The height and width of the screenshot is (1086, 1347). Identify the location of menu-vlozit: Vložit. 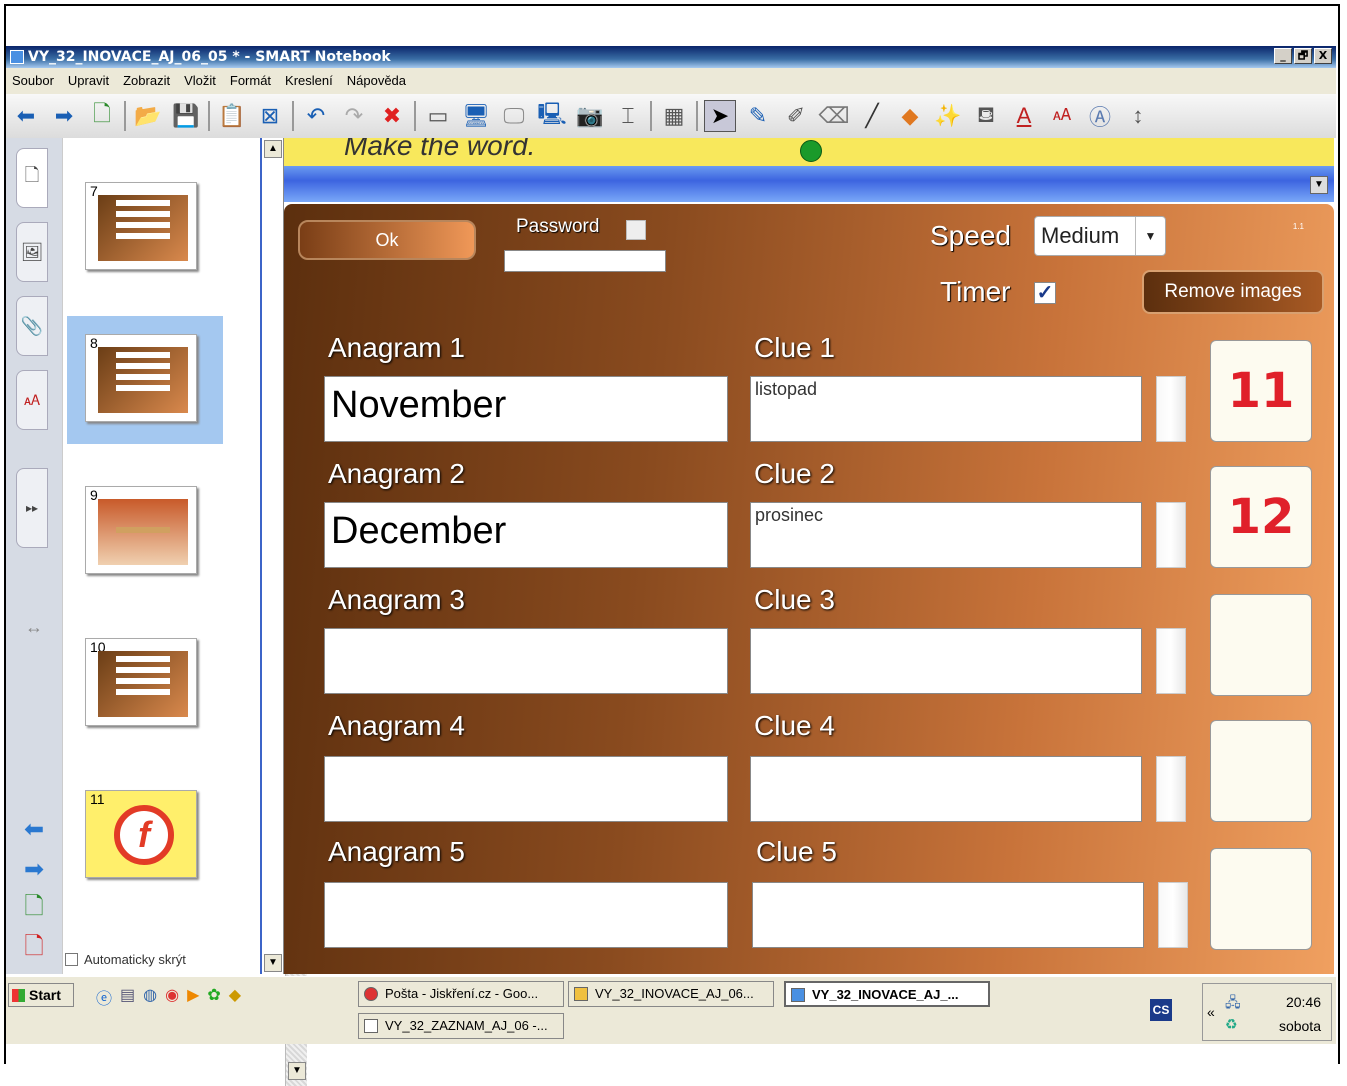
(200, 81).